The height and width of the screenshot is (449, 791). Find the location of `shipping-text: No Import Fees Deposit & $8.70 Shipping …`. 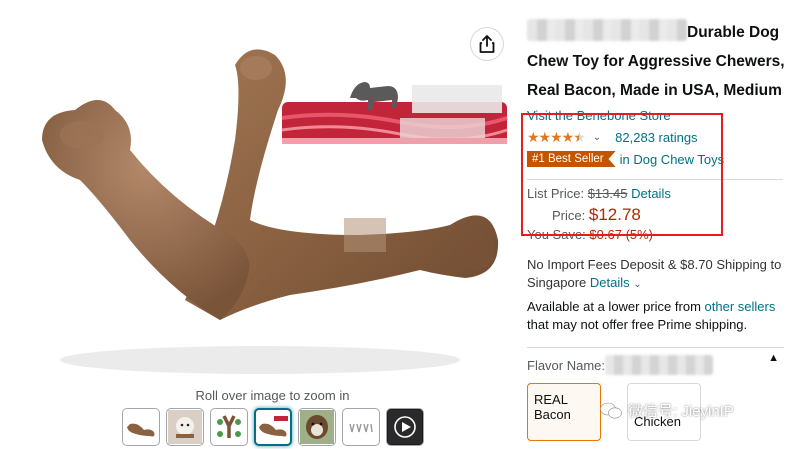

shipping-text: No Import Fees Deposit & $8.70 Shipping … is located at coordinates (654, 273).